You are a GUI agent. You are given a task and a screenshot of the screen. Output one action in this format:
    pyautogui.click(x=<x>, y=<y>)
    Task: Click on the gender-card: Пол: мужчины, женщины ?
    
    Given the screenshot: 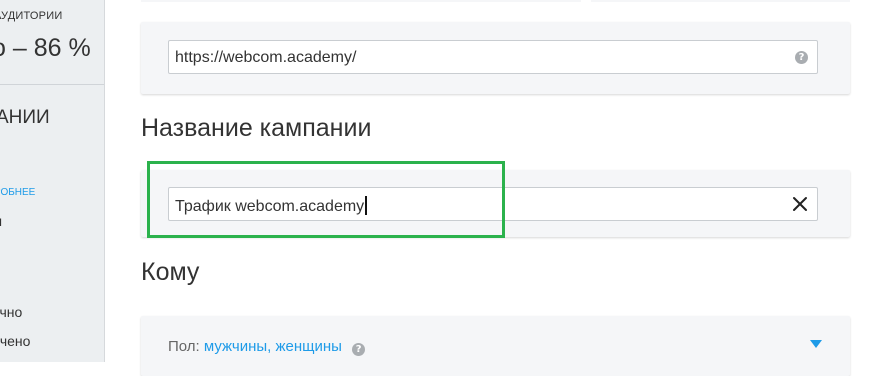 What is the action you would take?
    pyautogui.click(x=495, y=346)
    